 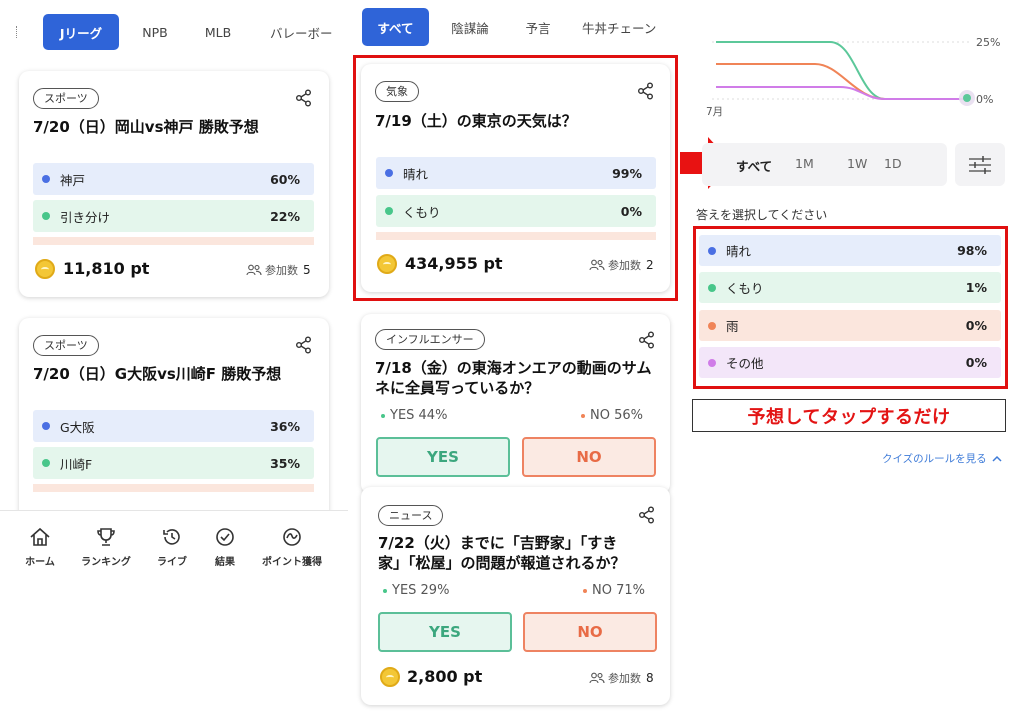 I want to click on option-gosaka: G大阪 36%, so click(x=173, y=426).